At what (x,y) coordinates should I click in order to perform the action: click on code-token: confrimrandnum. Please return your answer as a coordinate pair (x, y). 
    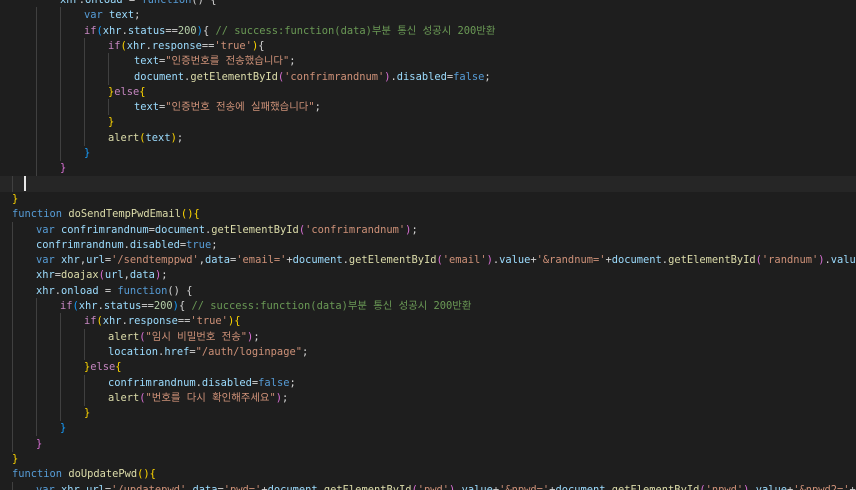
    Looking at the image, I should click on (80, 244).